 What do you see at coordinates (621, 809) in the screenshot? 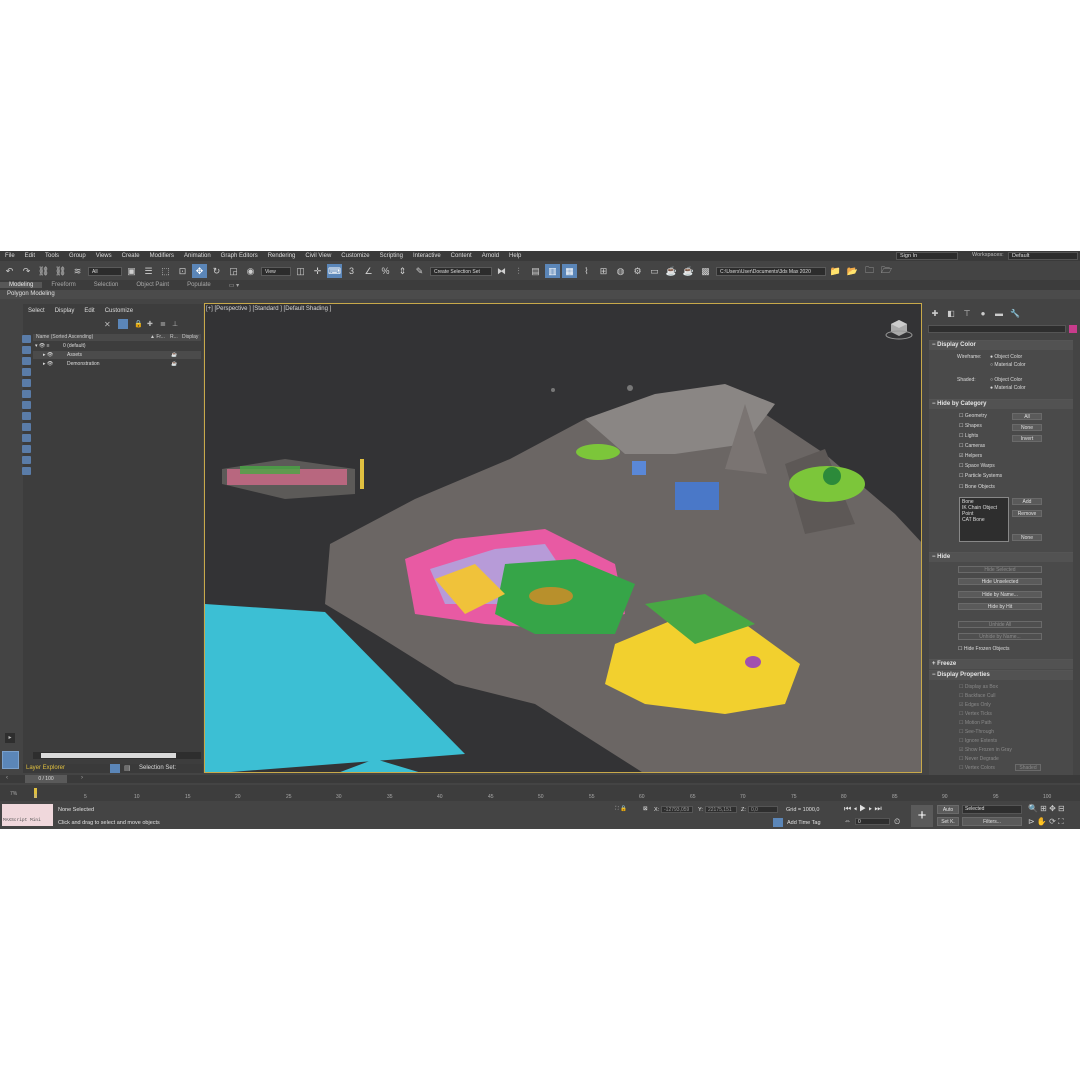
I see `isolate-icon: ⛶ 🔒` at bounding box center [621, 809].